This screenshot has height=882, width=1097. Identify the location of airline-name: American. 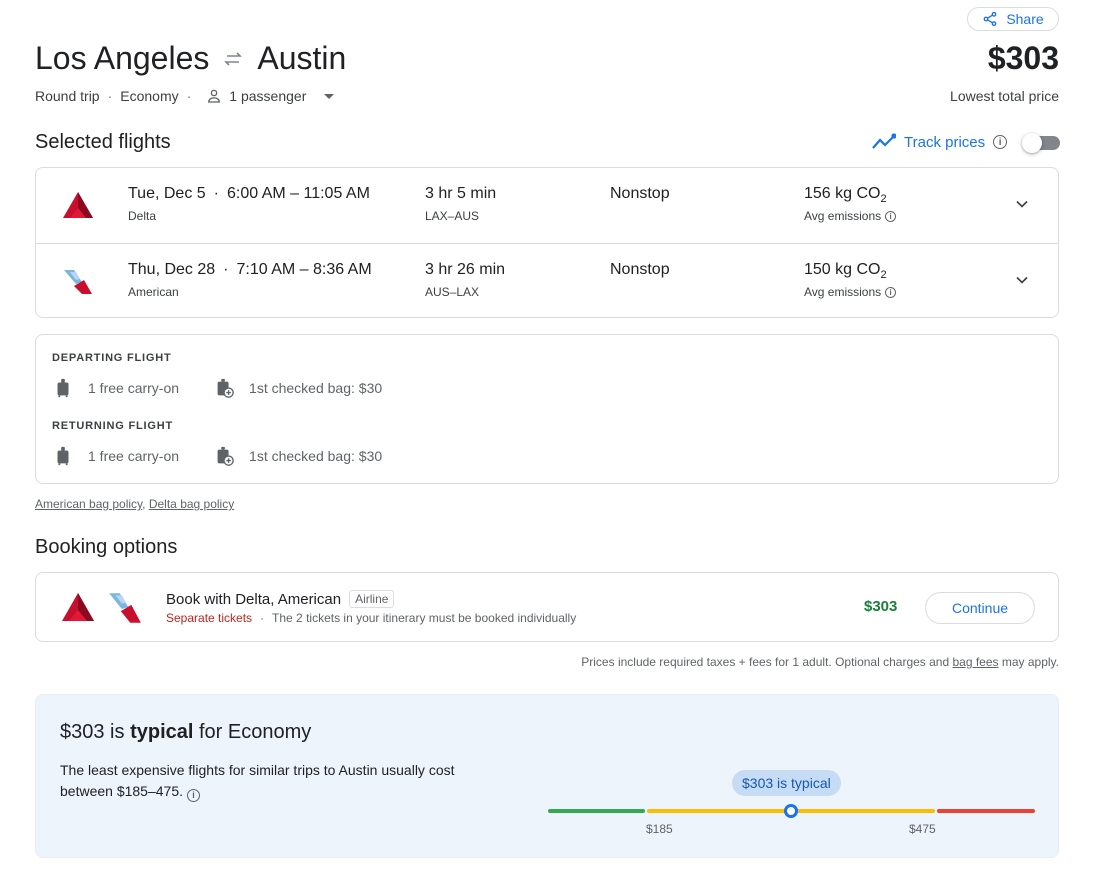
(153, 292).